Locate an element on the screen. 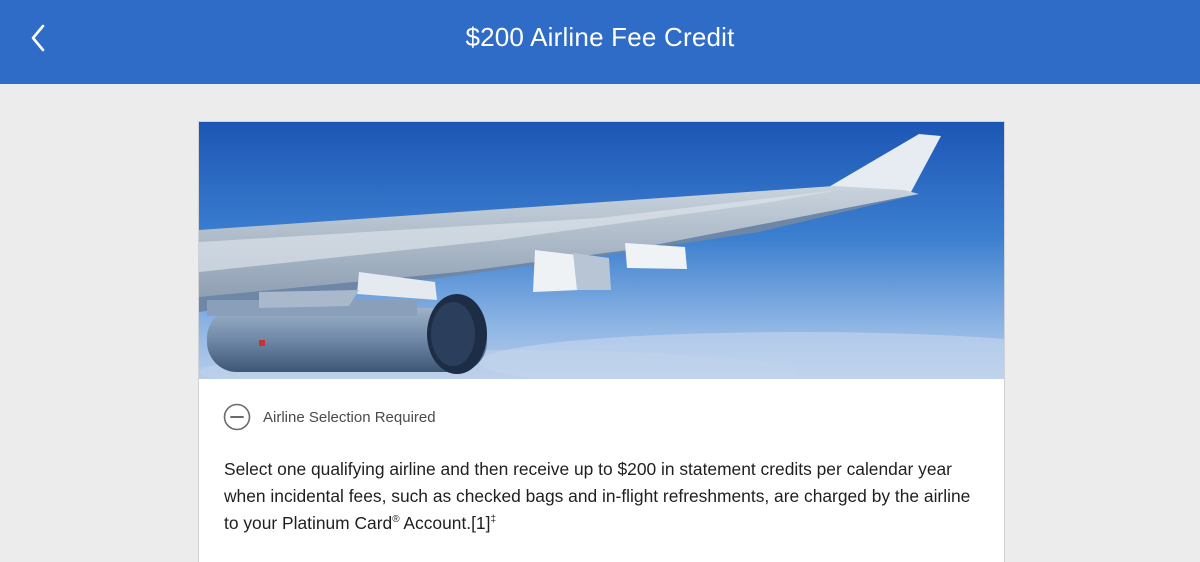 This screenshot has height=562, width=1200. status-label: Airline Selection Required is located at coordinates (349, 417).